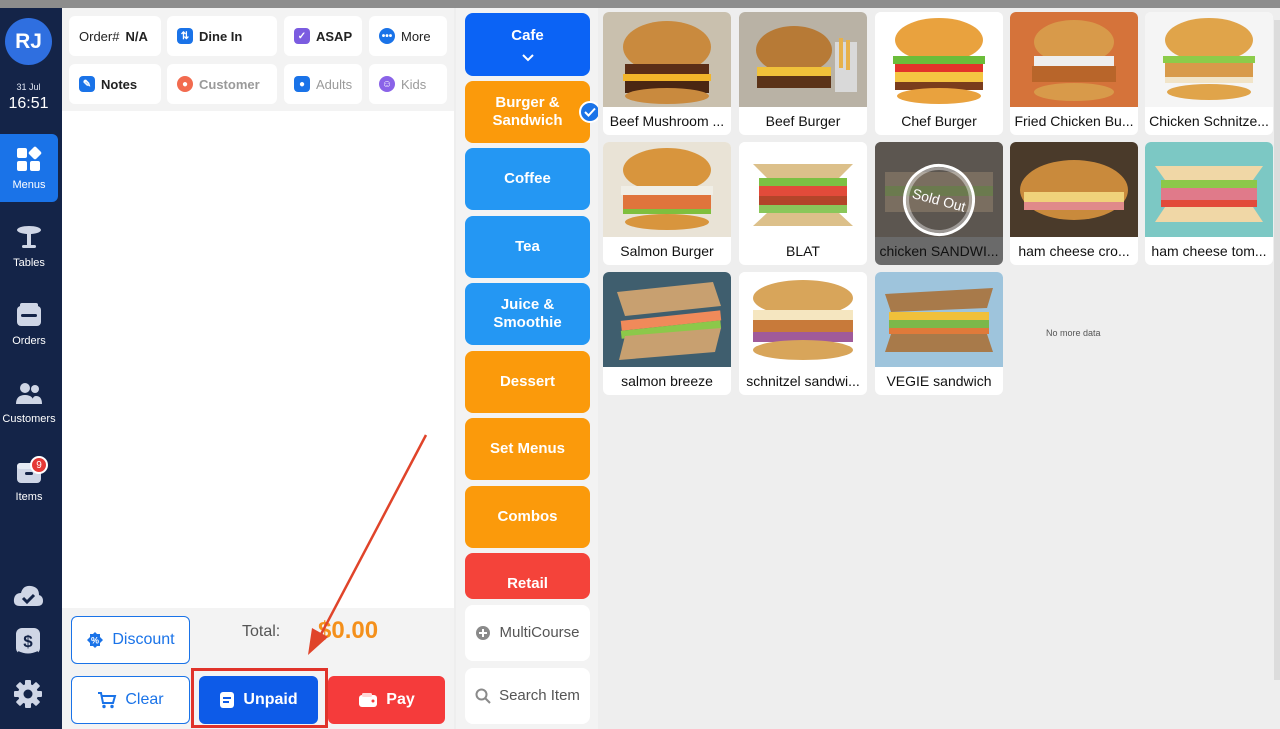 Image resolution: width=1280 pixels, height=729 pixels. I want to click on top-strip, so click(640, 4).